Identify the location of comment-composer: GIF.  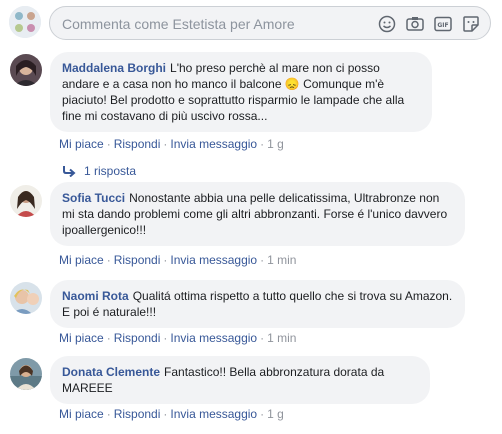
(251, 23).